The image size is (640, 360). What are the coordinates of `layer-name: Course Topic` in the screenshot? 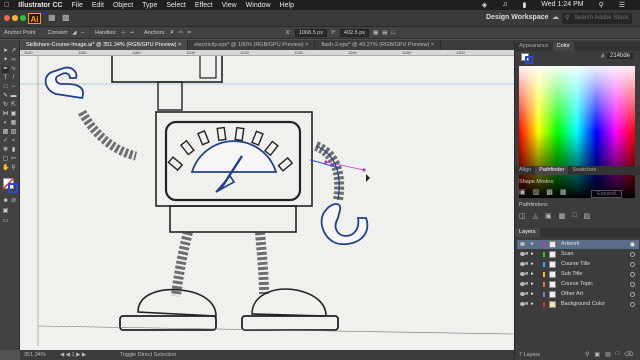 It's located at (577, 284).